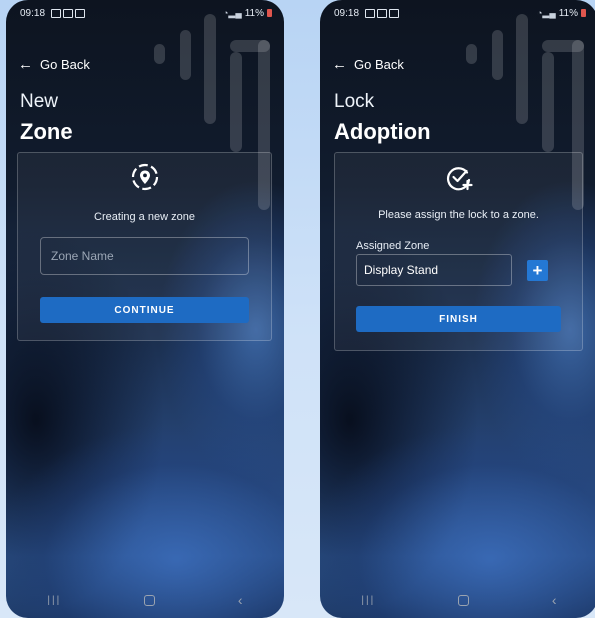 This screenshot has height=618, width=595. I want to click on page-title-line2: Zone, so click(46, 131).